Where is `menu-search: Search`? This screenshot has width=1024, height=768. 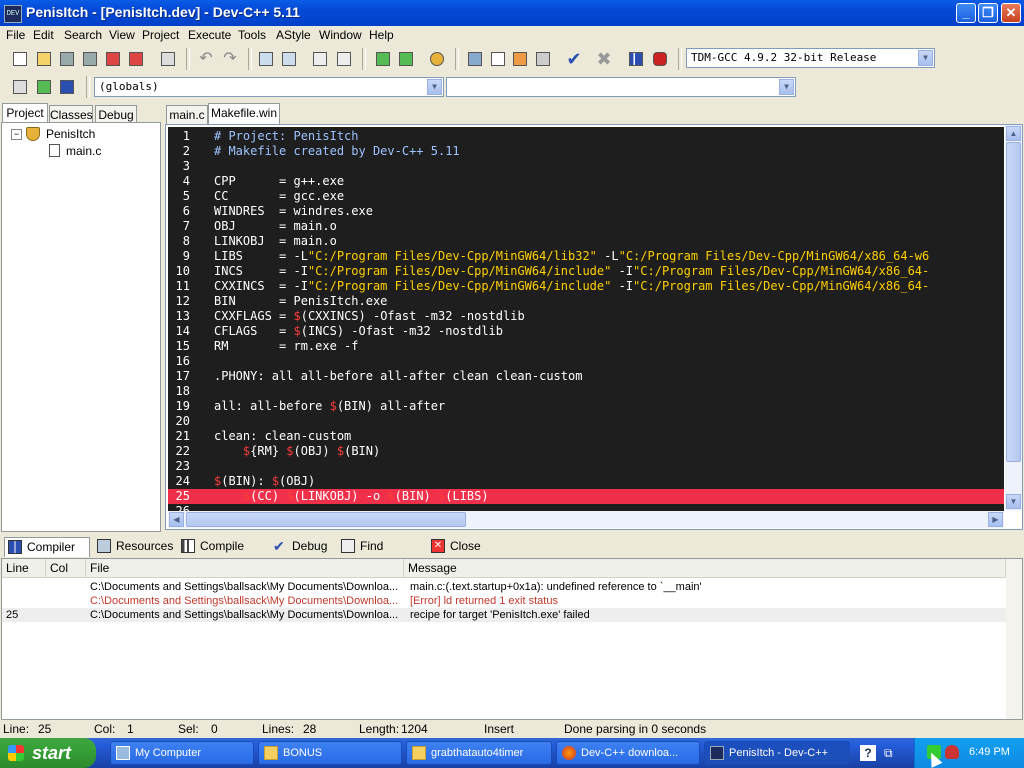 menu-search: Search is located at coordinates (83, 35).